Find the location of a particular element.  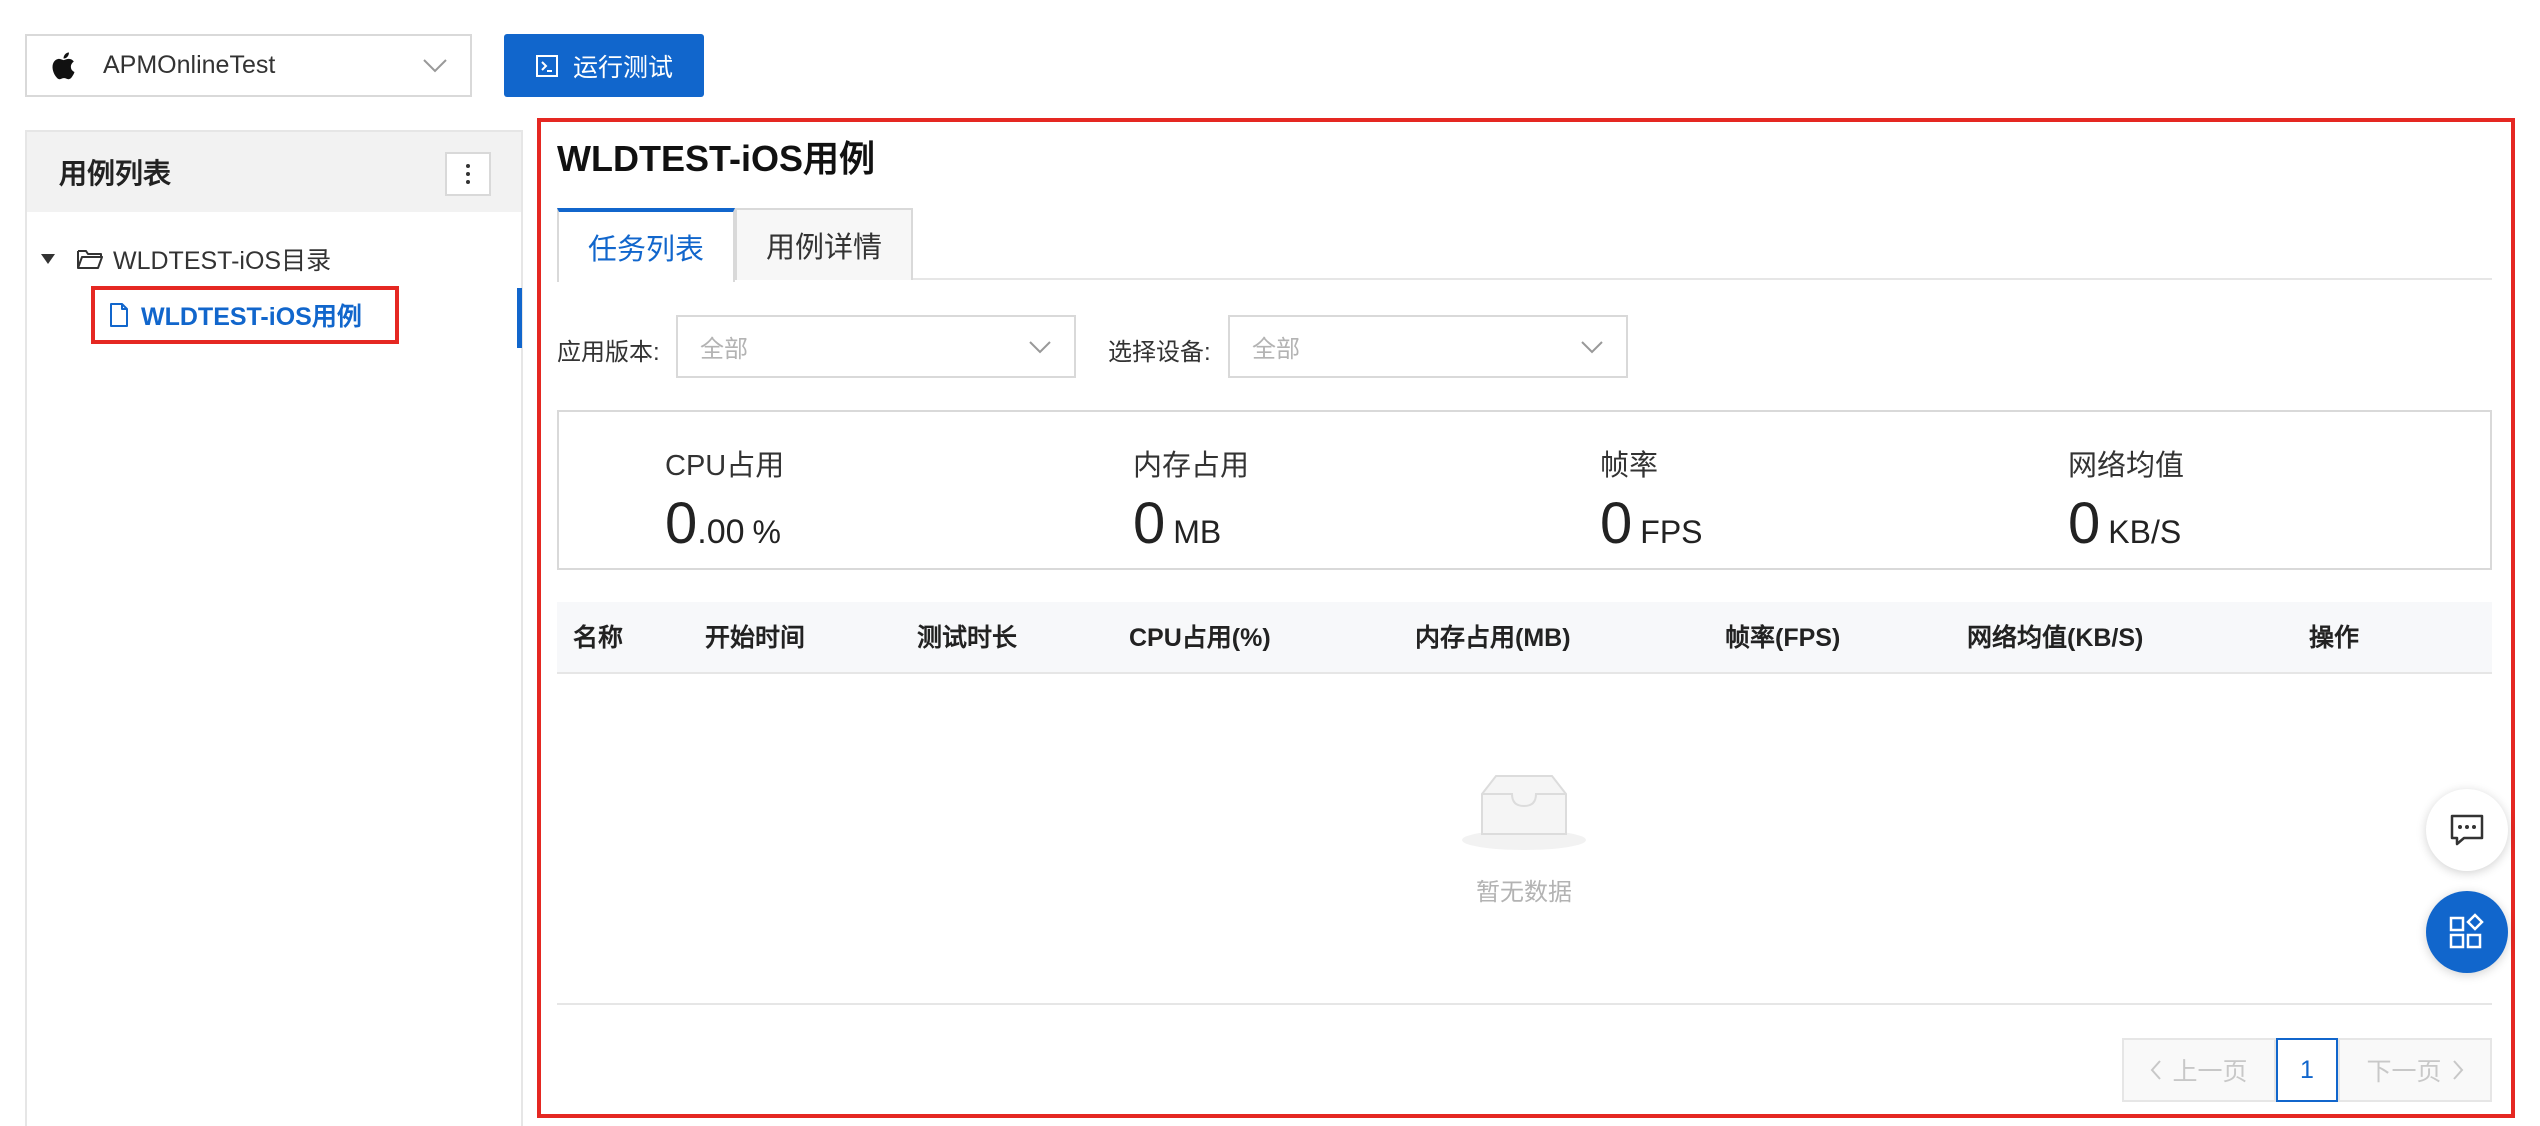

tree-folder-item: WLDTEST-iOS目录 is located at coordinates (186, 259).